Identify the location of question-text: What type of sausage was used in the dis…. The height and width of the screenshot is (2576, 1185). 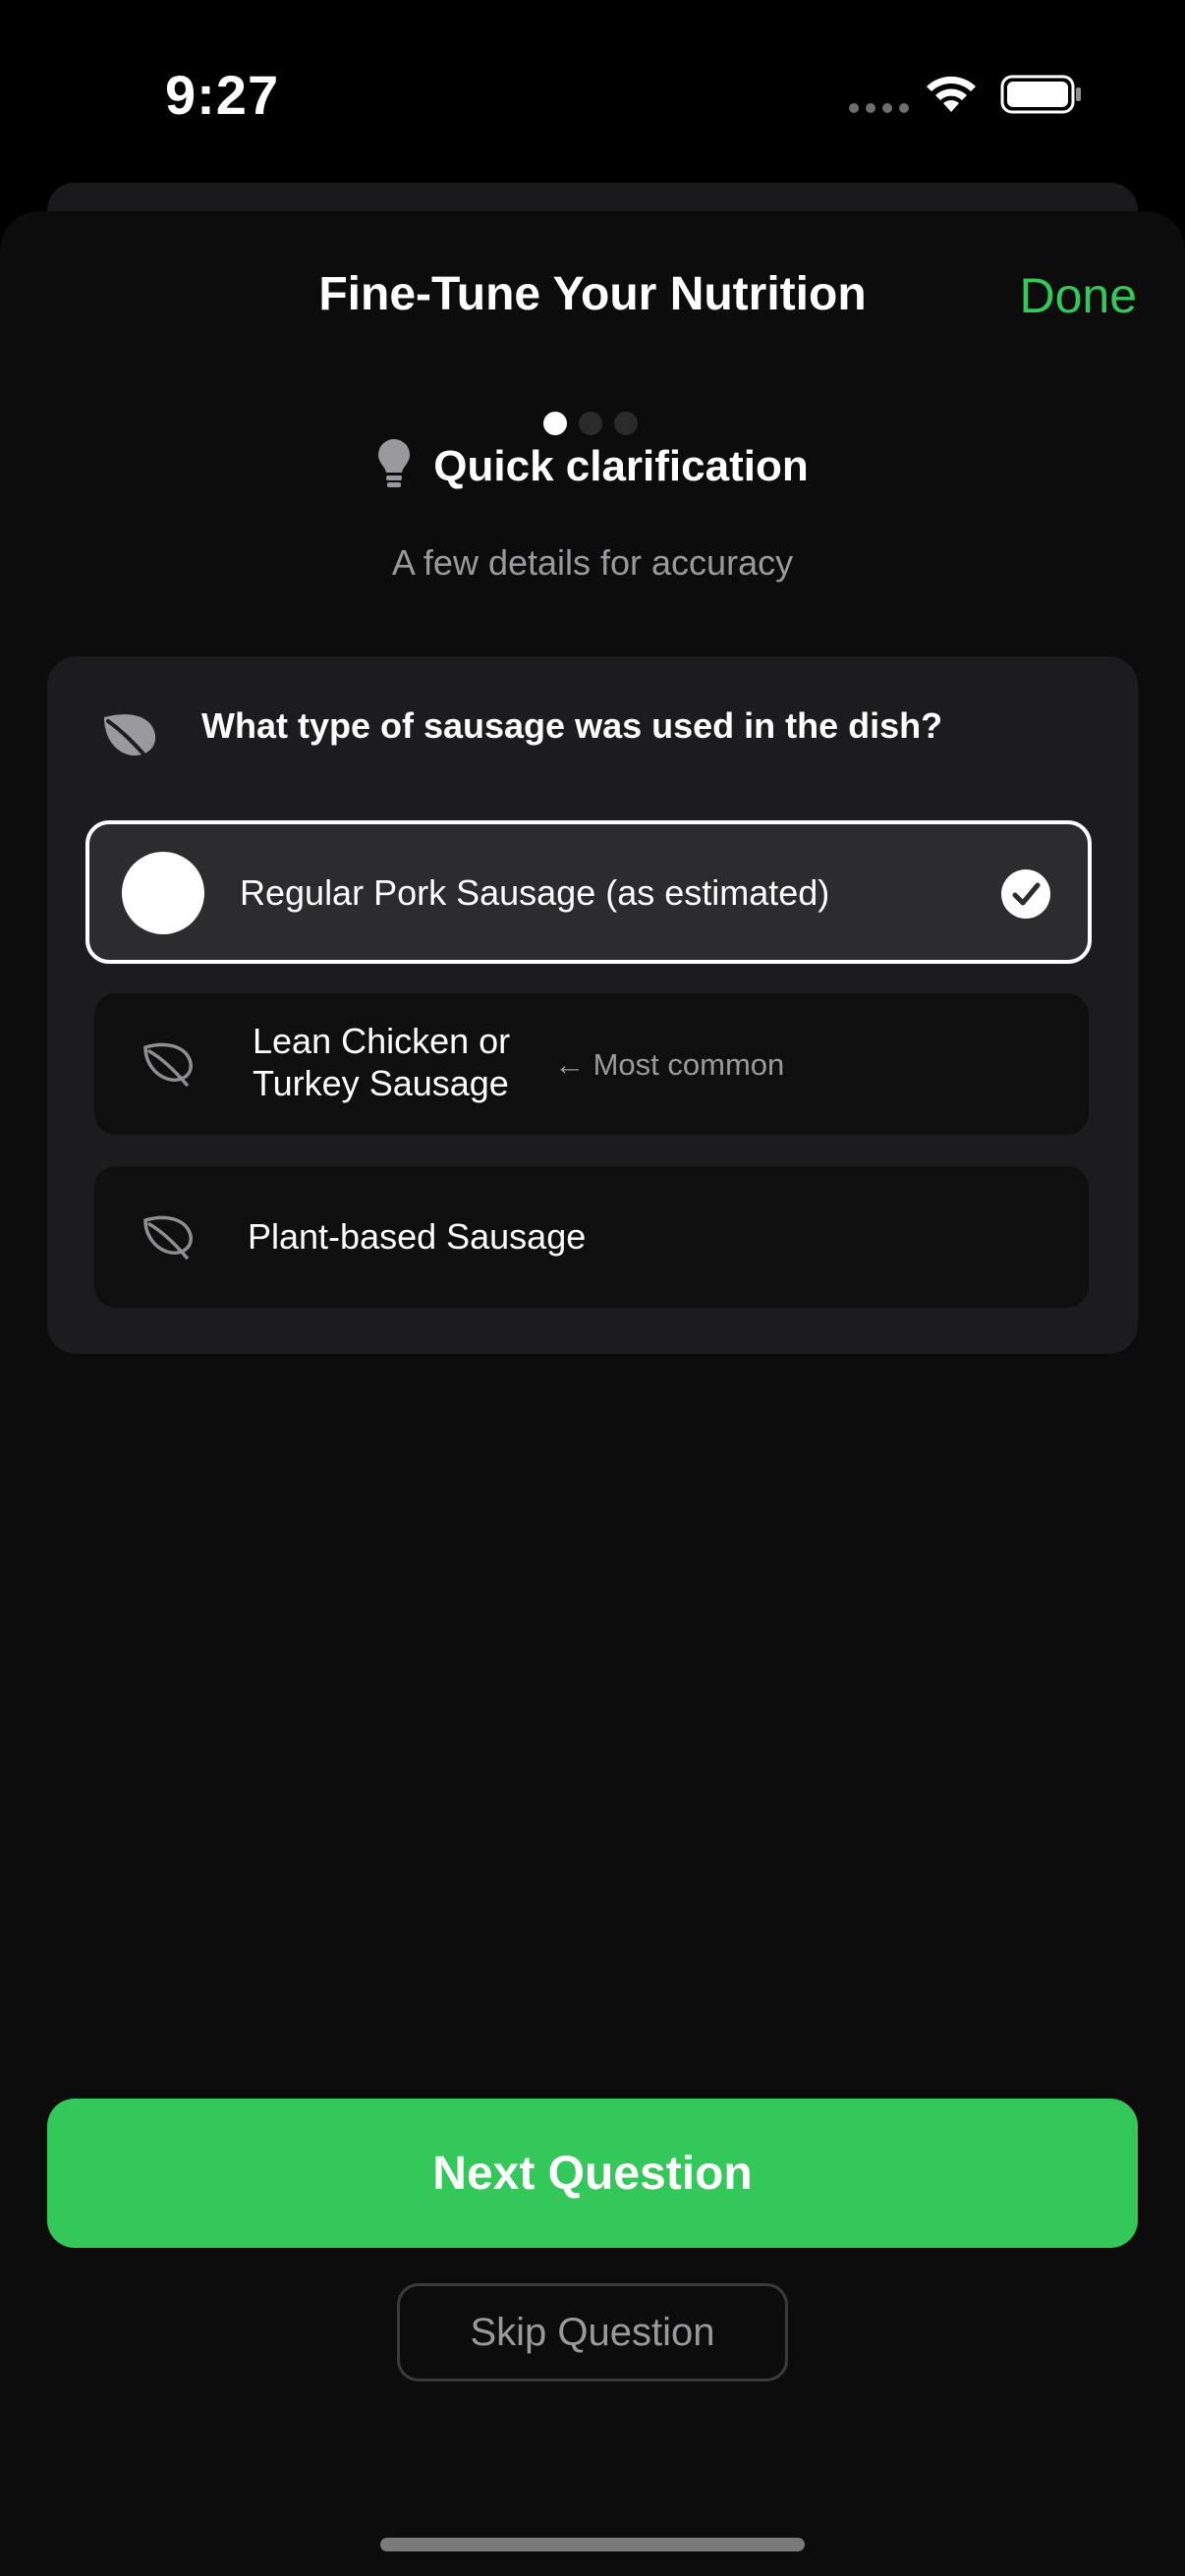
(572, 725).